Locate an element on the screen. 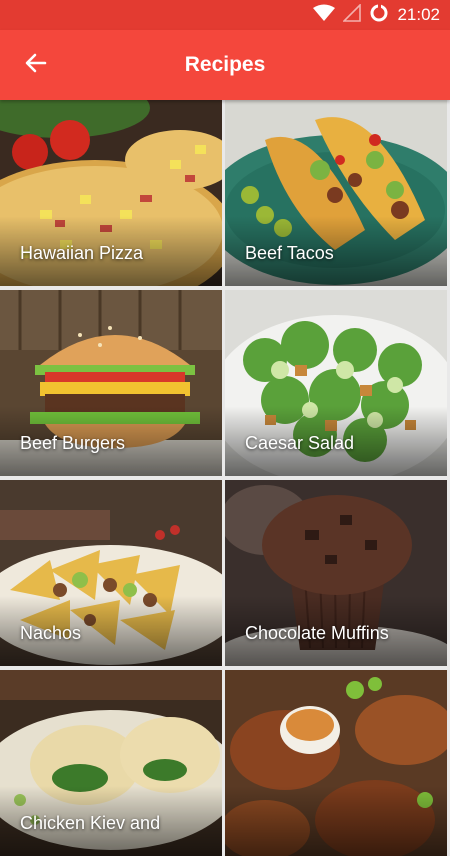  recipe-card-beef-burgers: Beef Burgers is located at coordinates (111, 383).